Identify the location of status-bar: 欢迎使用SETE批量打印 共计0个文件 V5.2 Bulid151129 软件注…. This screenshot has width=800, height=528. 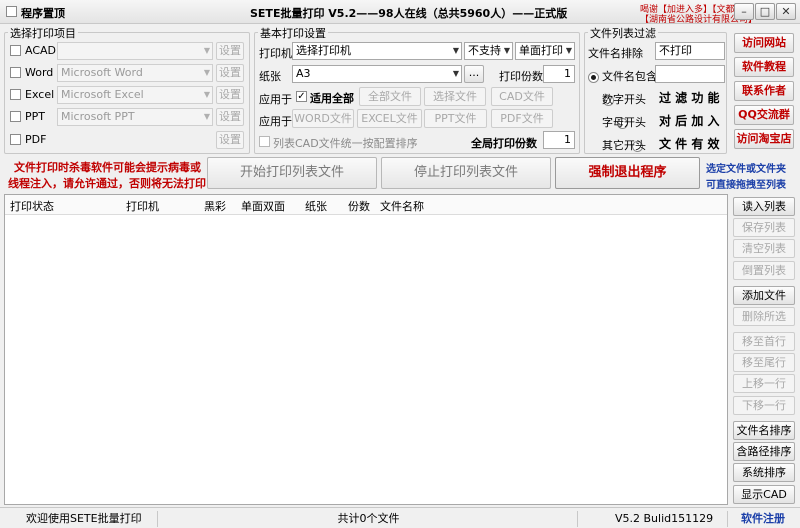
(400, 517).